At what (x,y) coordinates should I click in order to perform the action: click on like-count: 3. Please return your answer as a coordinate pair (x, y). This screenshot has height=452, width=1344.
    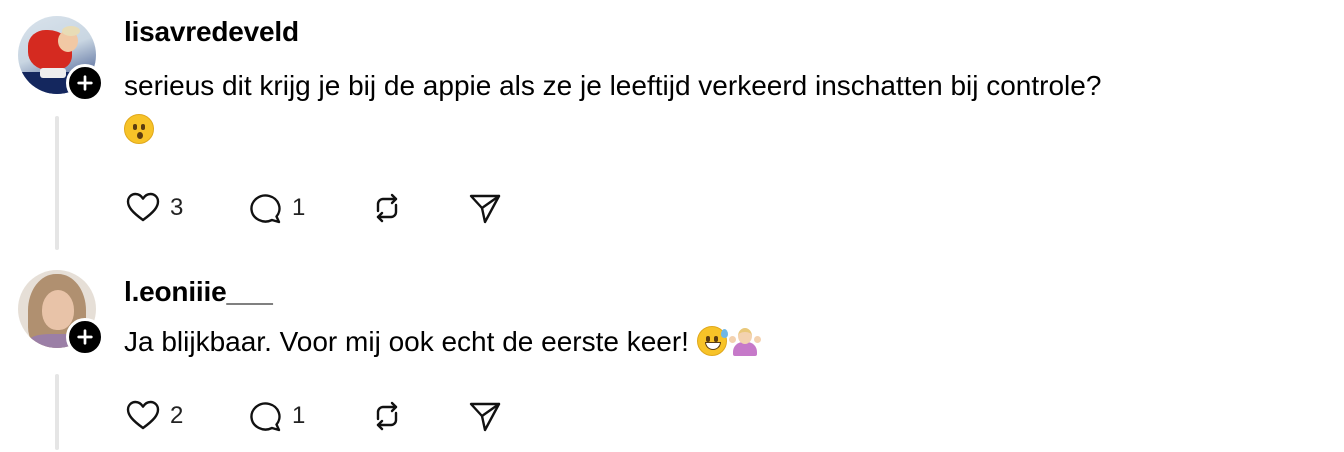
    Looking at the image, I should click on (177, 207).